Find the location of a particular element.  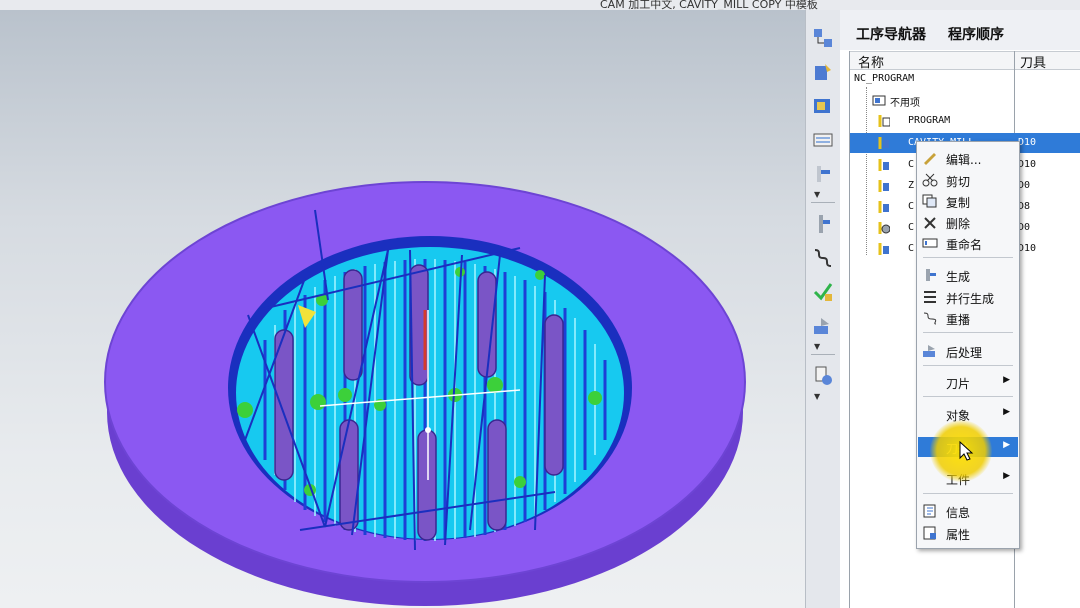

shop-doc-icon is located at coordinates (823, 376).